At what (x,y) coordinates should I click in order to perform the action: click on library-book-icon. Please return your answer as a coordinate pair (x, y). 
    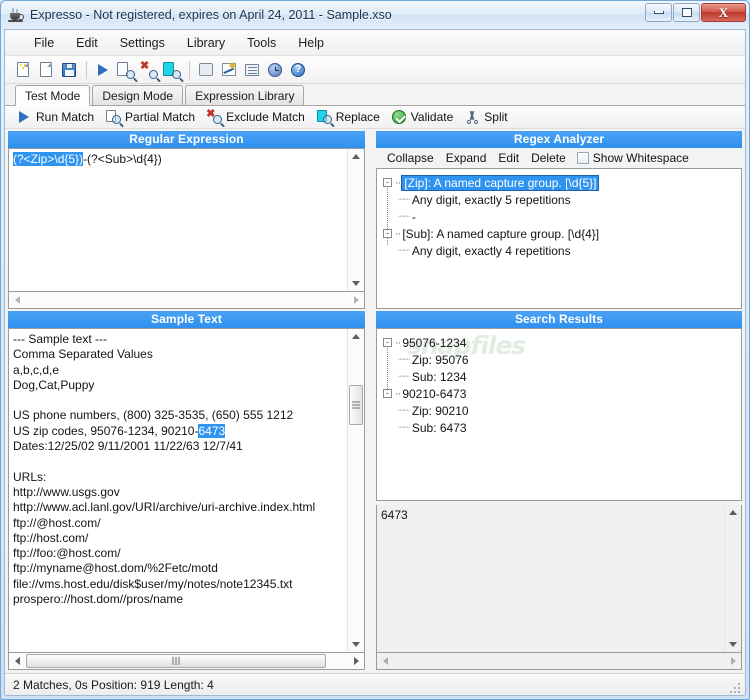
    Looking at the image, I should click on (206, 70).